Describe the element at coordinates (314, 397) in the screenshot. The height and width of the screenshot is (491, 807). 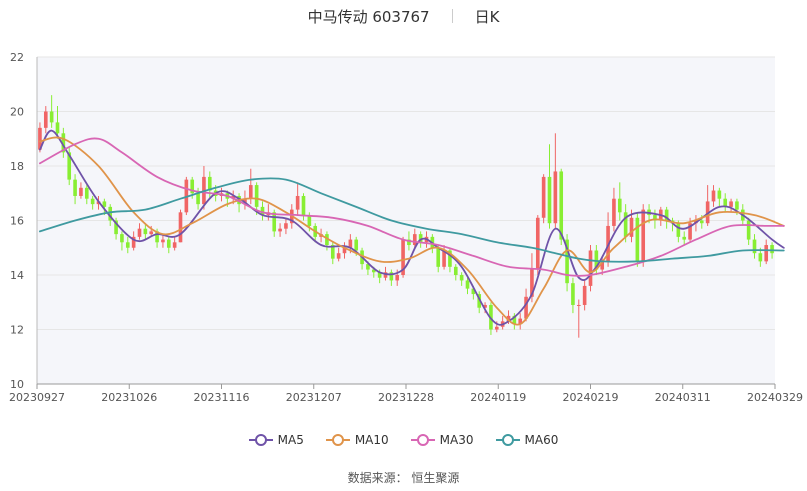
I see `x-tick-label: 20231207` at that location.